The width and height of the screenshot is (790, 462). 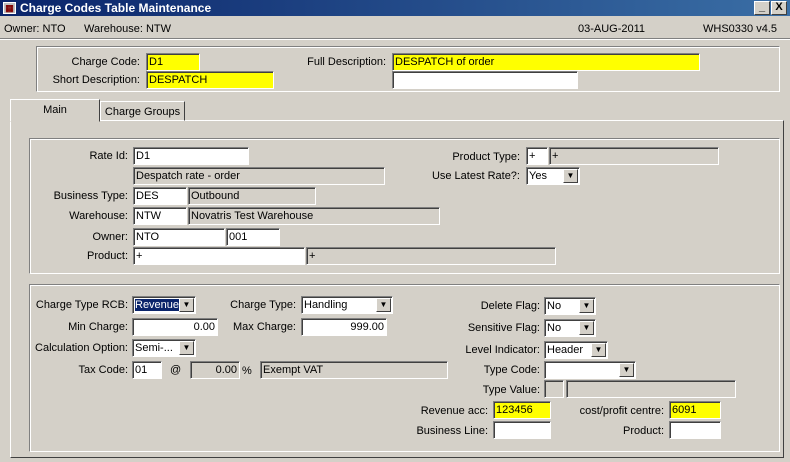 What do you see at coordinates (651, 389) in the screenshot?
I see `type-value-description` at bounding box center [651, 389].